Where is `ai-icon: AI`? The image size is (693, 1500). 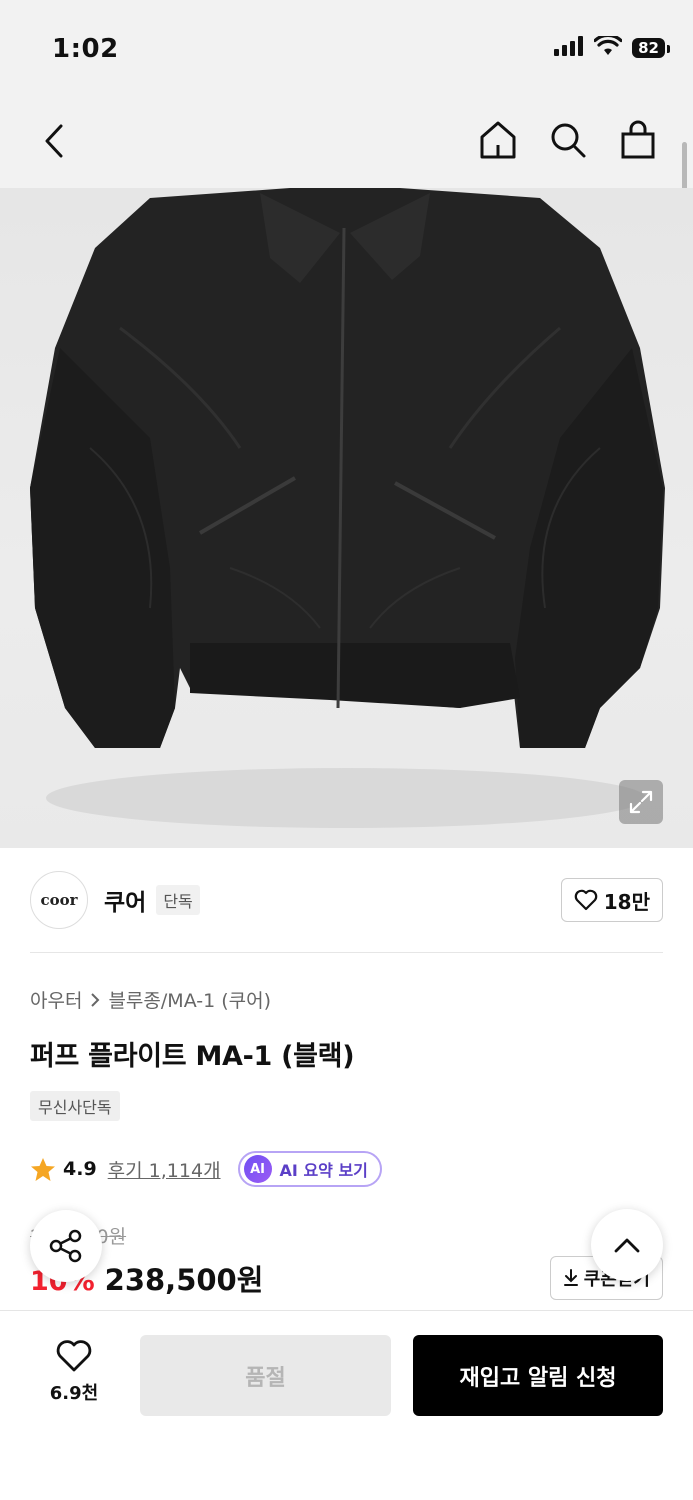 ai-icon: AI is located at coordinates (257, 1169).